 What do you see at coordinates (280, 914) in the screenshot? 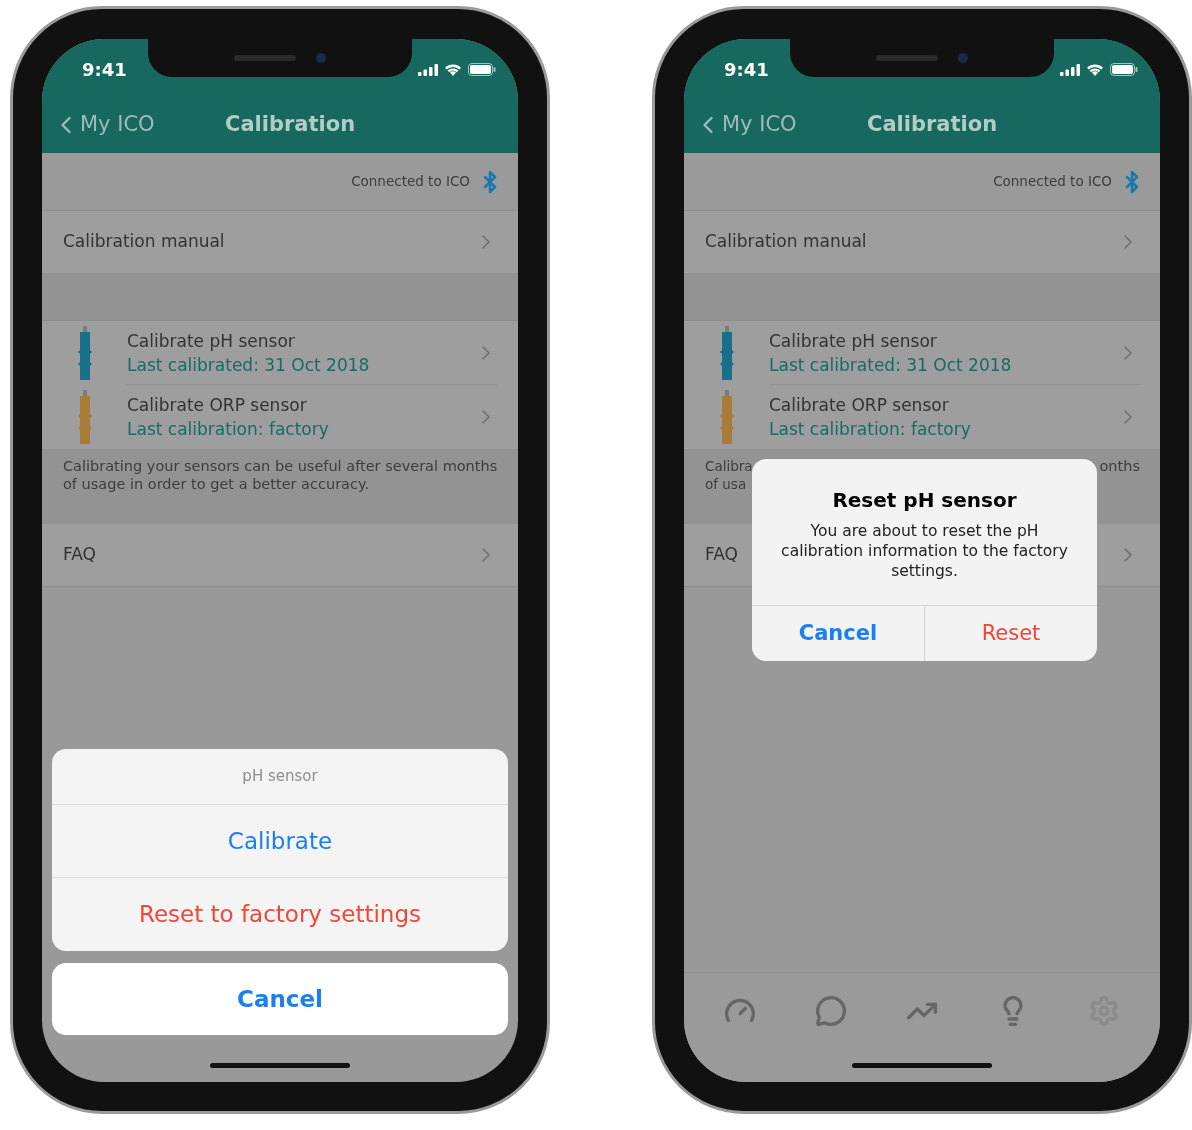
I see `action-sheet-option: Reset to factory settings` at bounding box center [280, 914].